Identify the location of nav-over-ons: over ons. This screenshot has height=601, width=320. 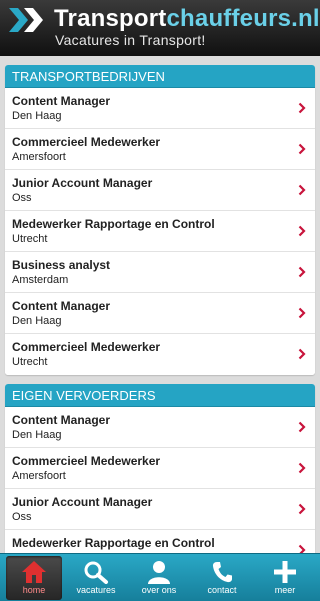
(159, 578).